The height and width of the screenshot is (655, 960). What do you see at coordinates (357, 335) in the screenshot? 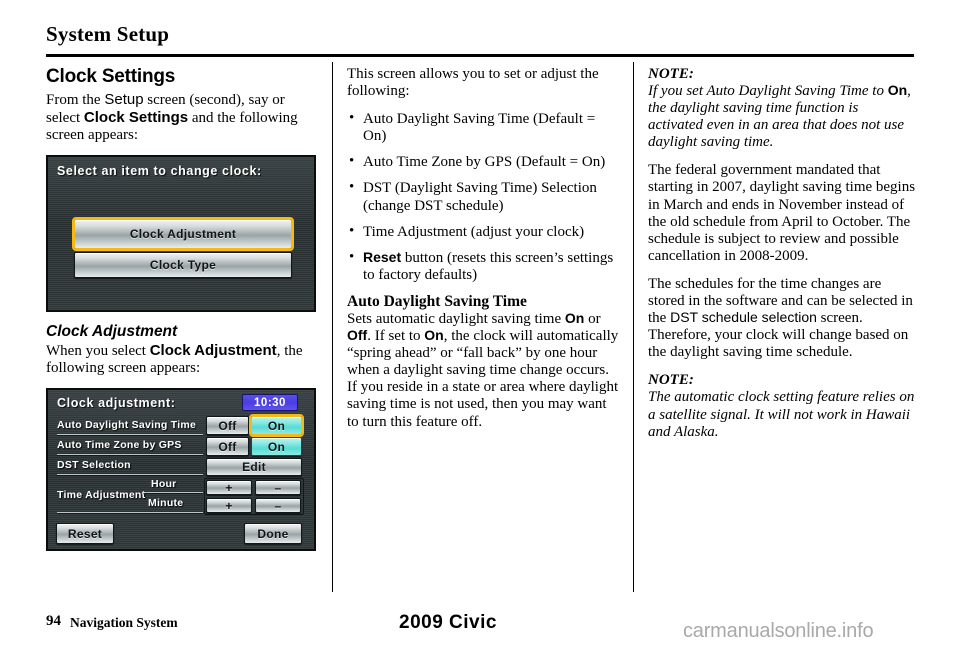
I see `adst-off: Off` at bounding box center [357, 335].